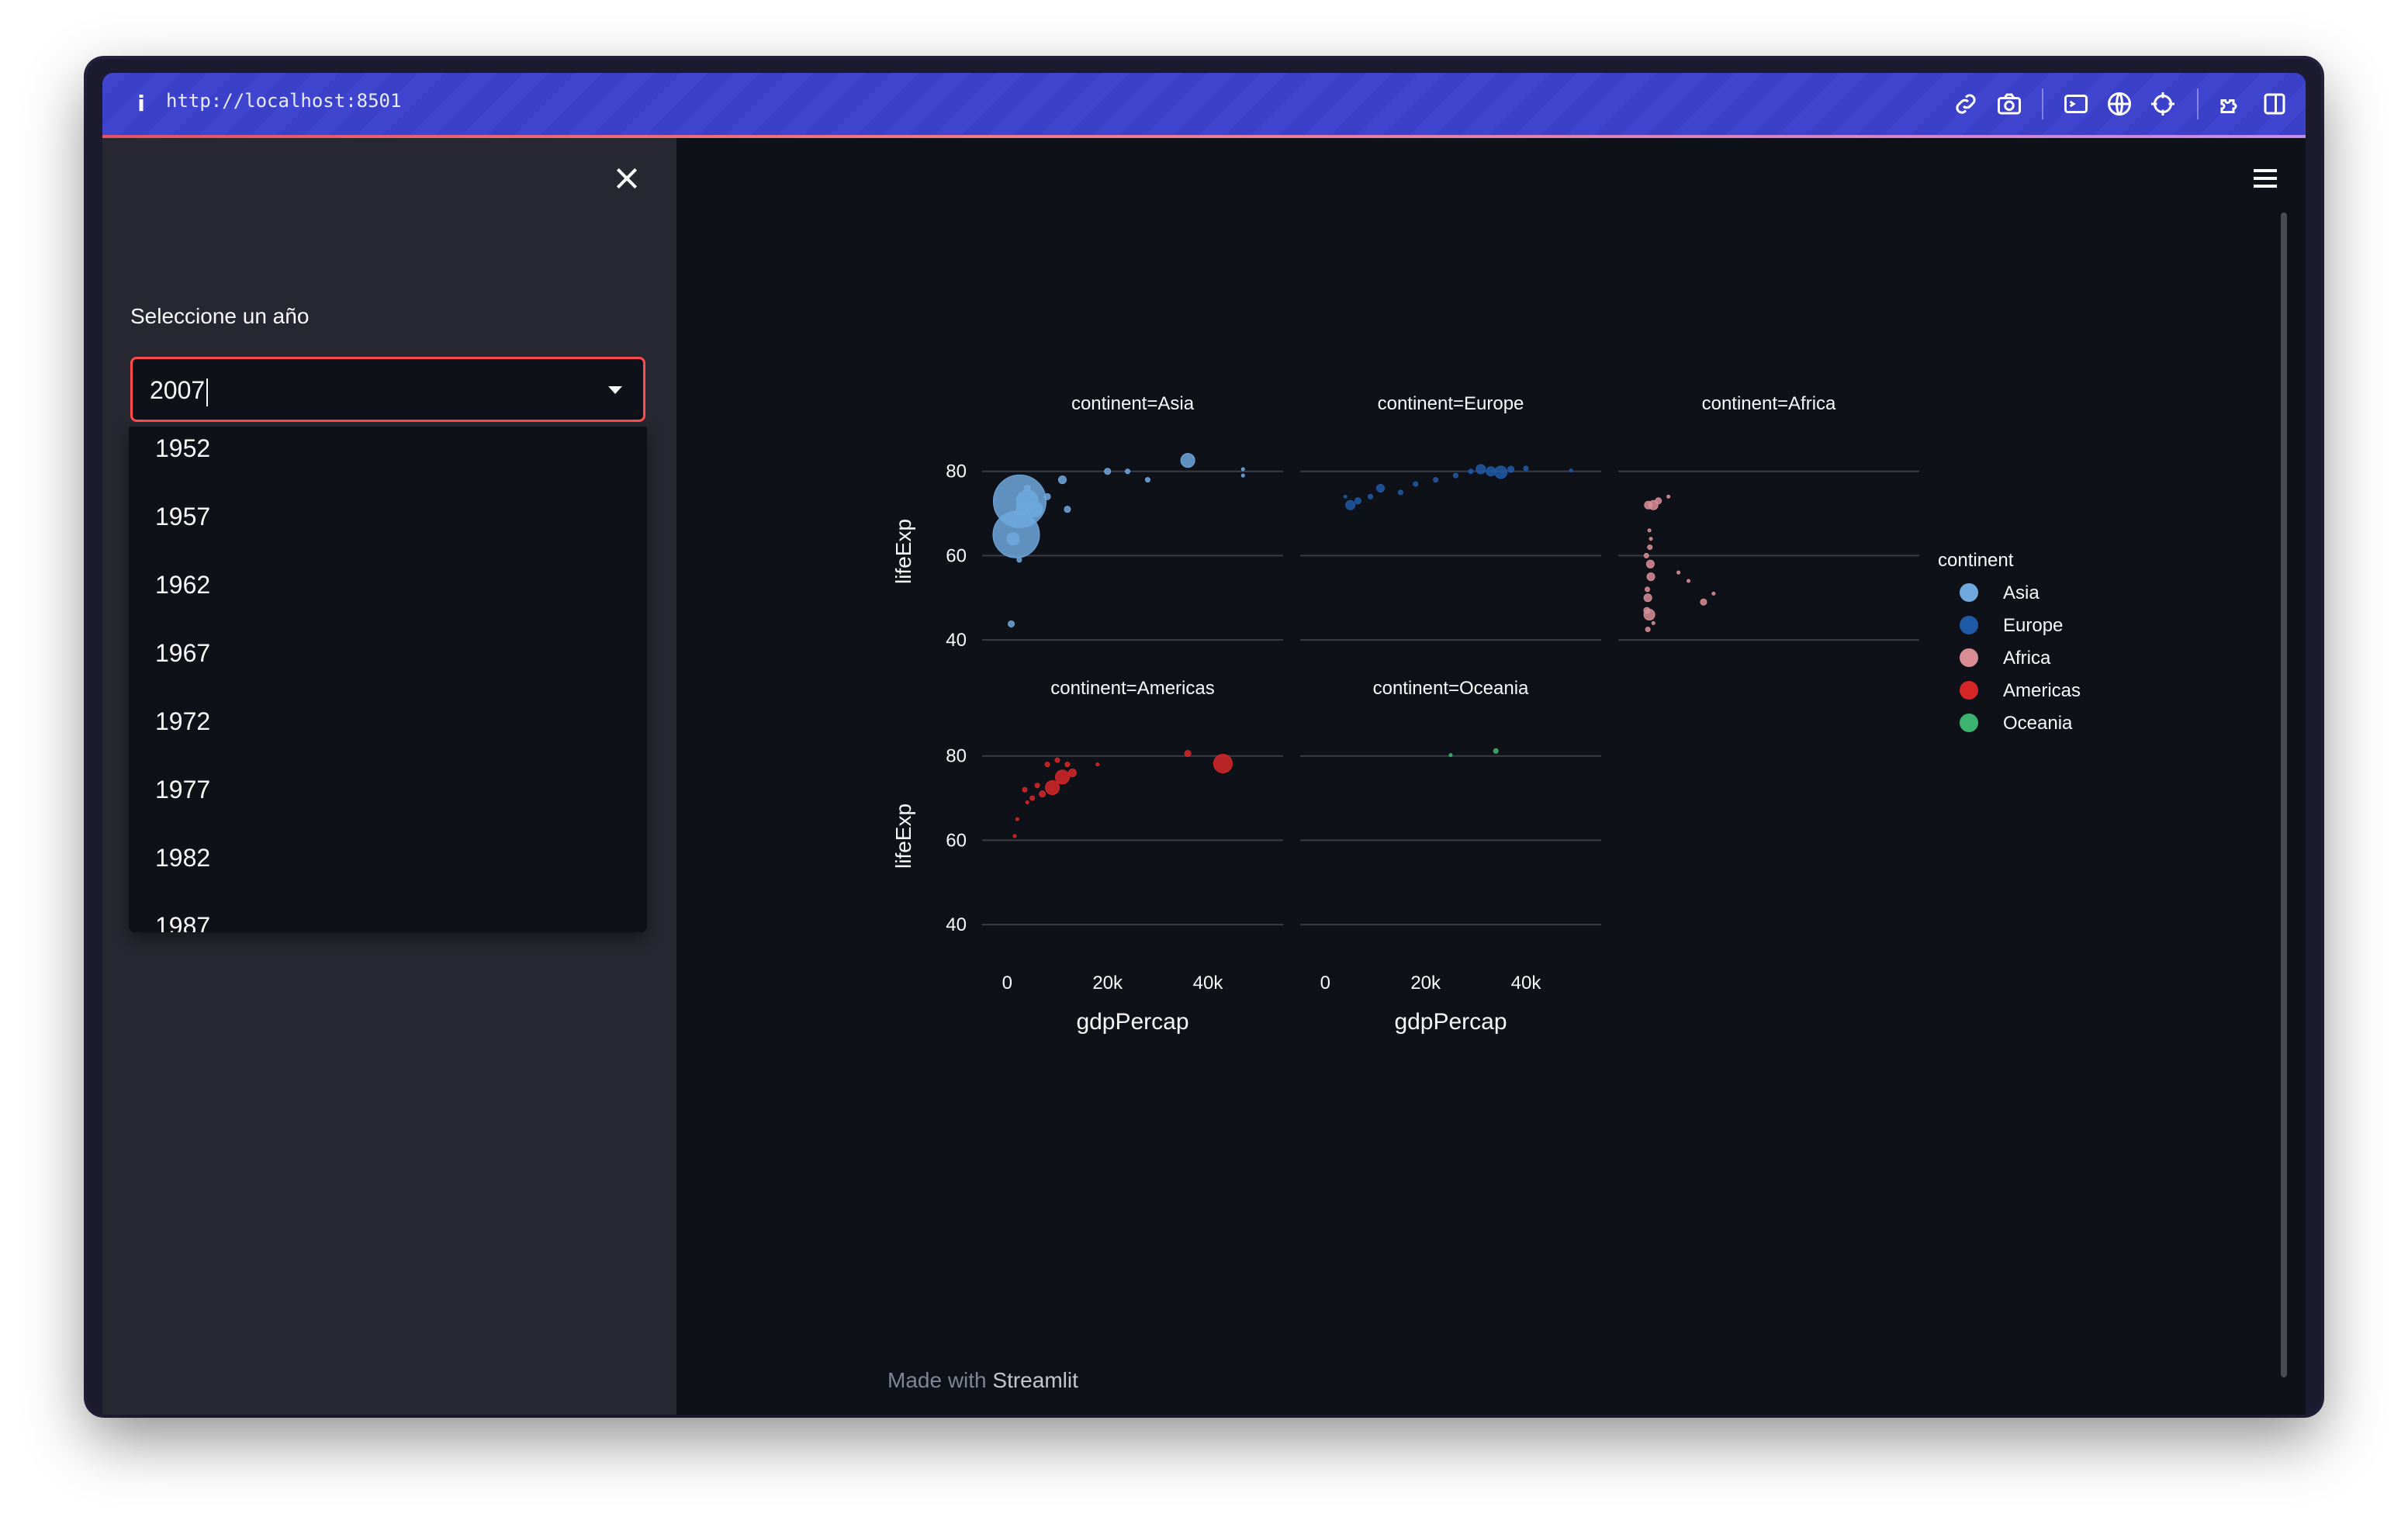 Image resolution: width=2408 pixels, height=1531 pixels. I want to click on footer-text: Made with, so click(937, 1380).